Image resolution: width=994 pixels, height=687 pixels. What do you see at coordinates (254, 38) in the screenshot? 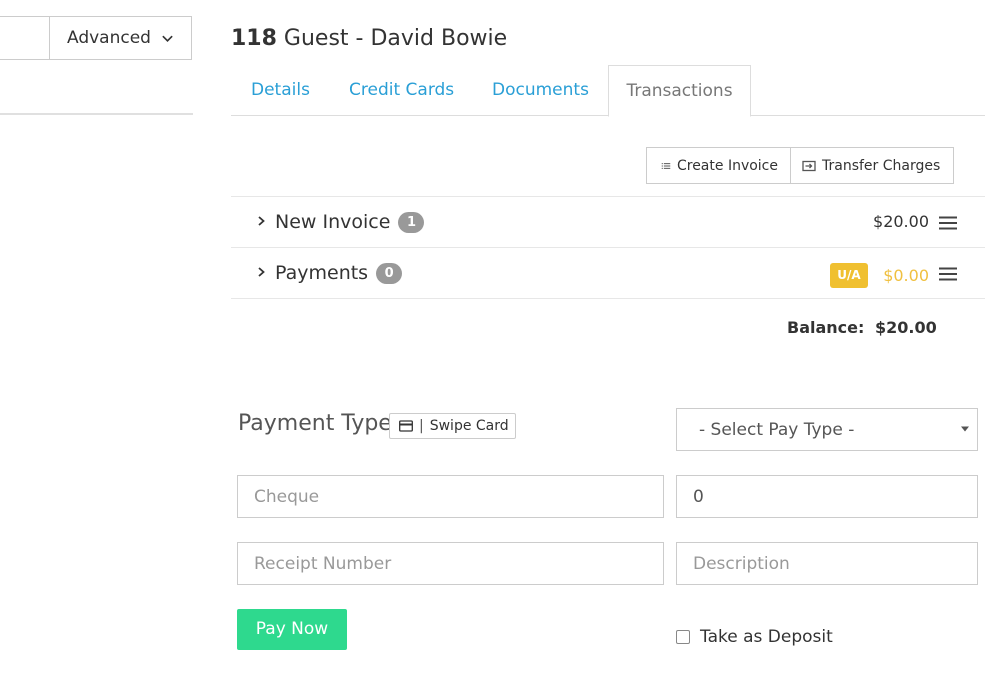
I see `room-number: 118` at bounding box center [254, 38].